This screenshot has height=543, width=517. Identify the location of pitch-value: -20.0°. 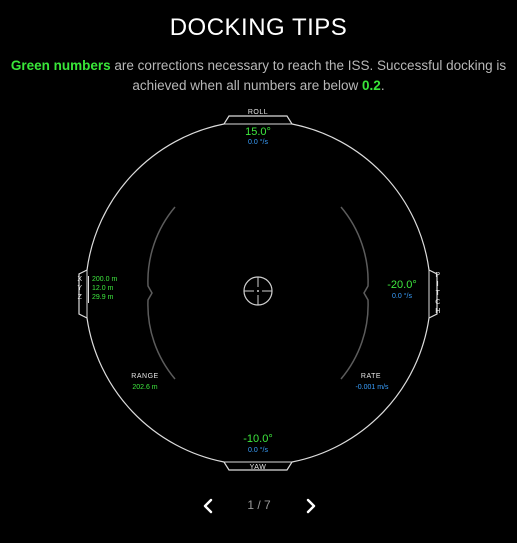
(402, 285).